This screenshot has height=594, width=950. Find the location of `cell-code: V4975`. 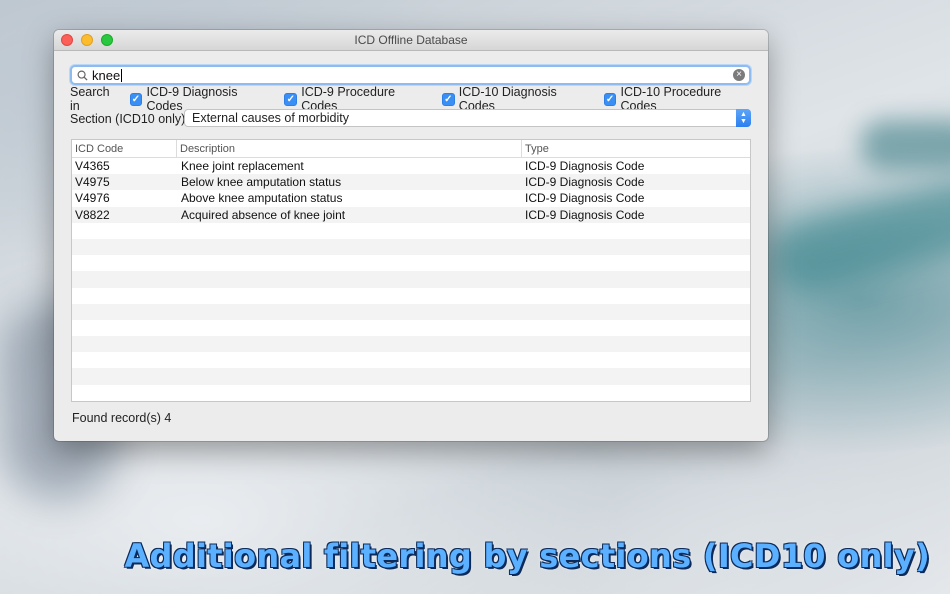

cell-code: V4975 is located at coordinates (92, 182).